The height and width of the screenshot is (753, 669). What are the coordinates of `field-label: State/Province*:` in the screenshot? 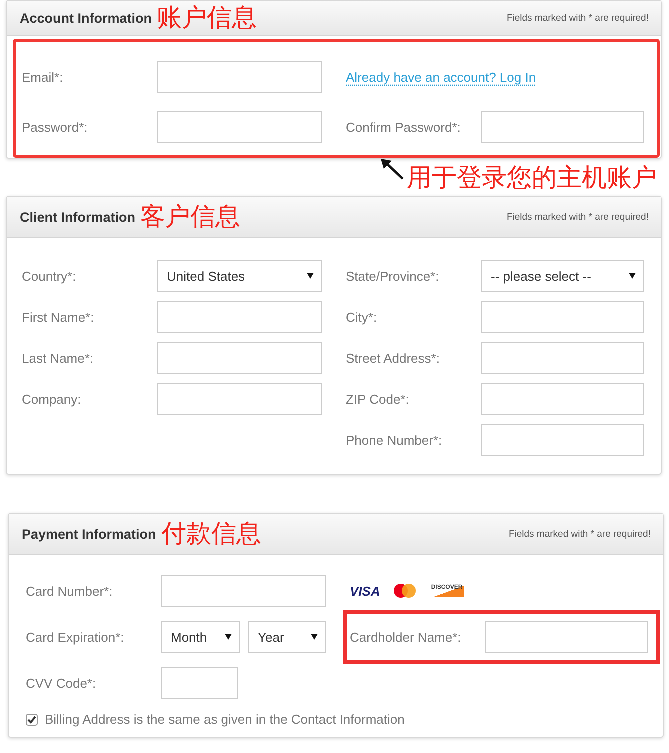 It's located at (393, 276).